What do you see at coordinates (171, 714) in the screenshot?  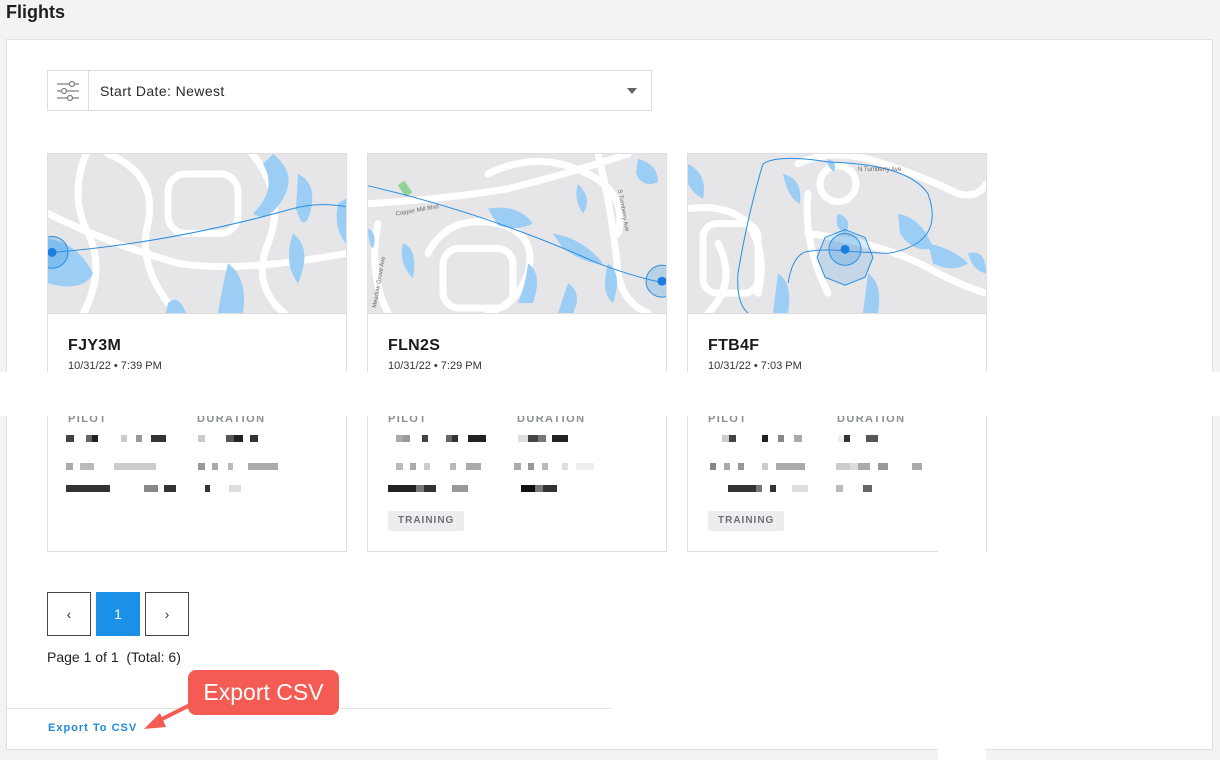 I see `callout-arrow-icon` at bounding box center [171, 714].